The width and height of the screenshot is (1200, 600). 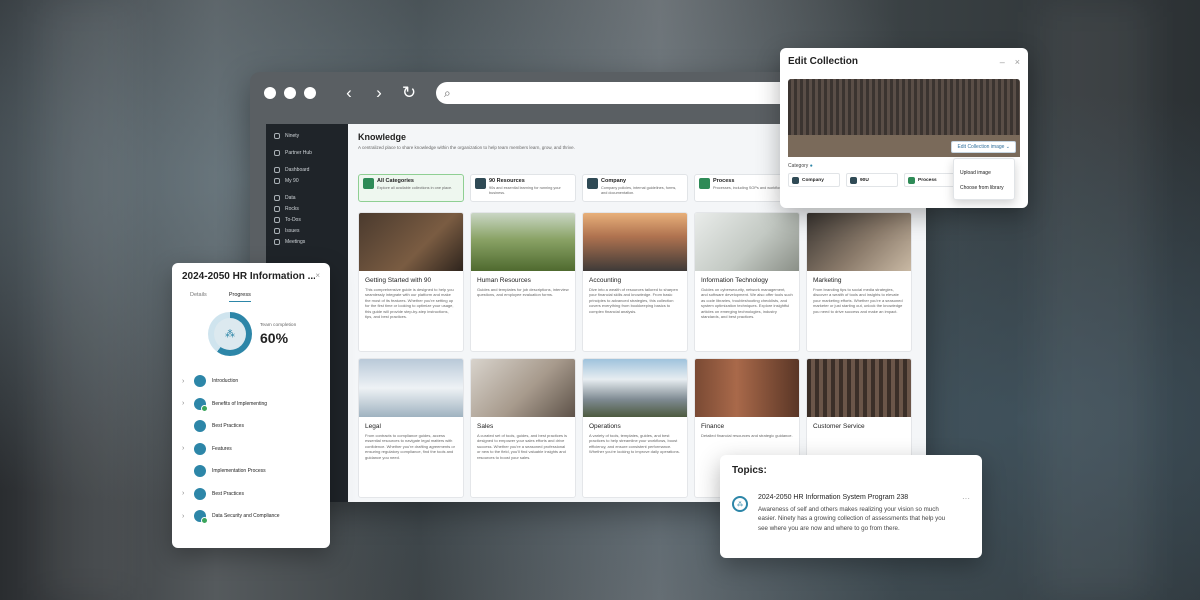 What do you see at coordinates (981, 147) in the screenshot?
I see `edit-image-label: Edit Collection image` at bounding box center [981, 147].